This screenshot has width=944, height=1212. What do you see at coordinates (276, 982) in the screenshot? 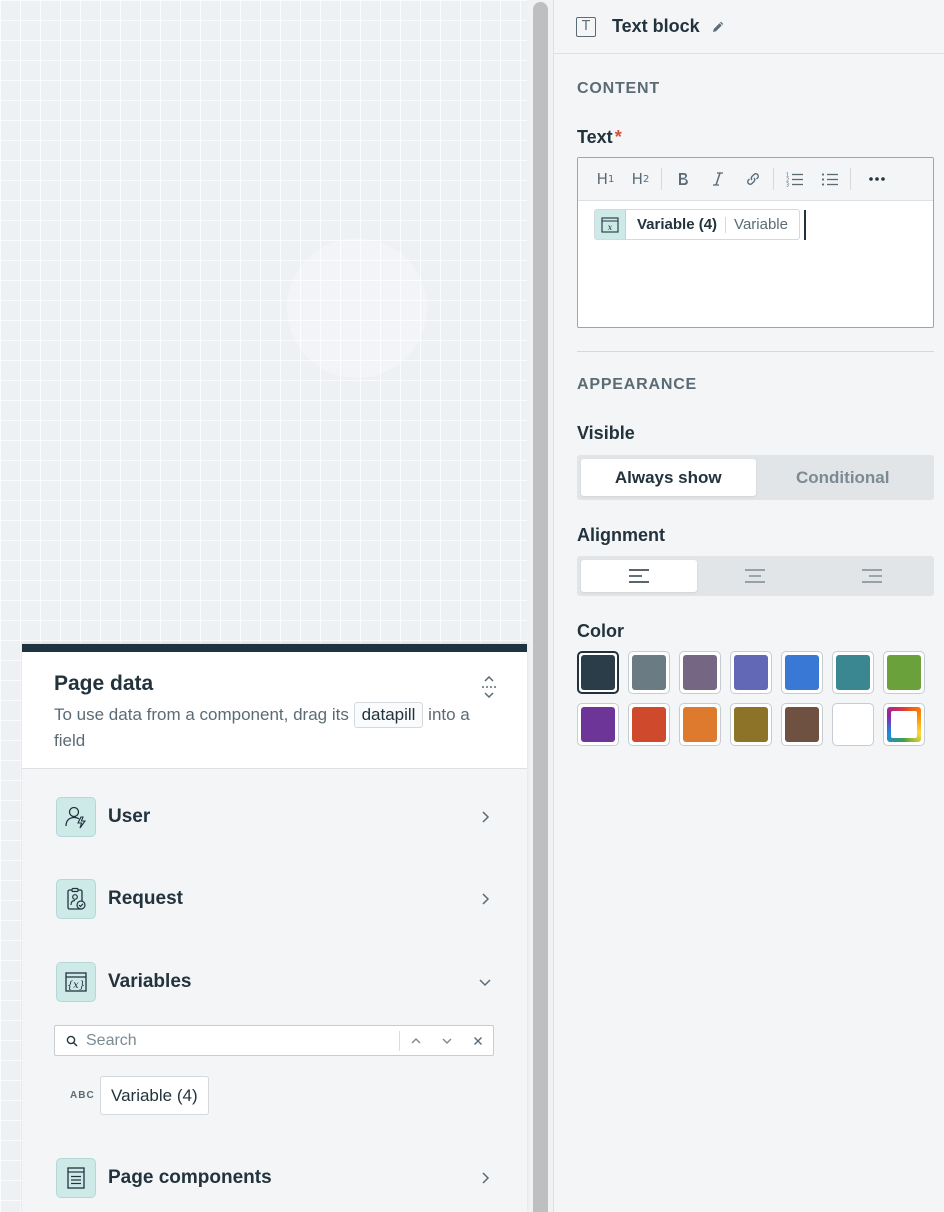
I see `section-variables: {x} Variables` at bounding box center [276, 982].